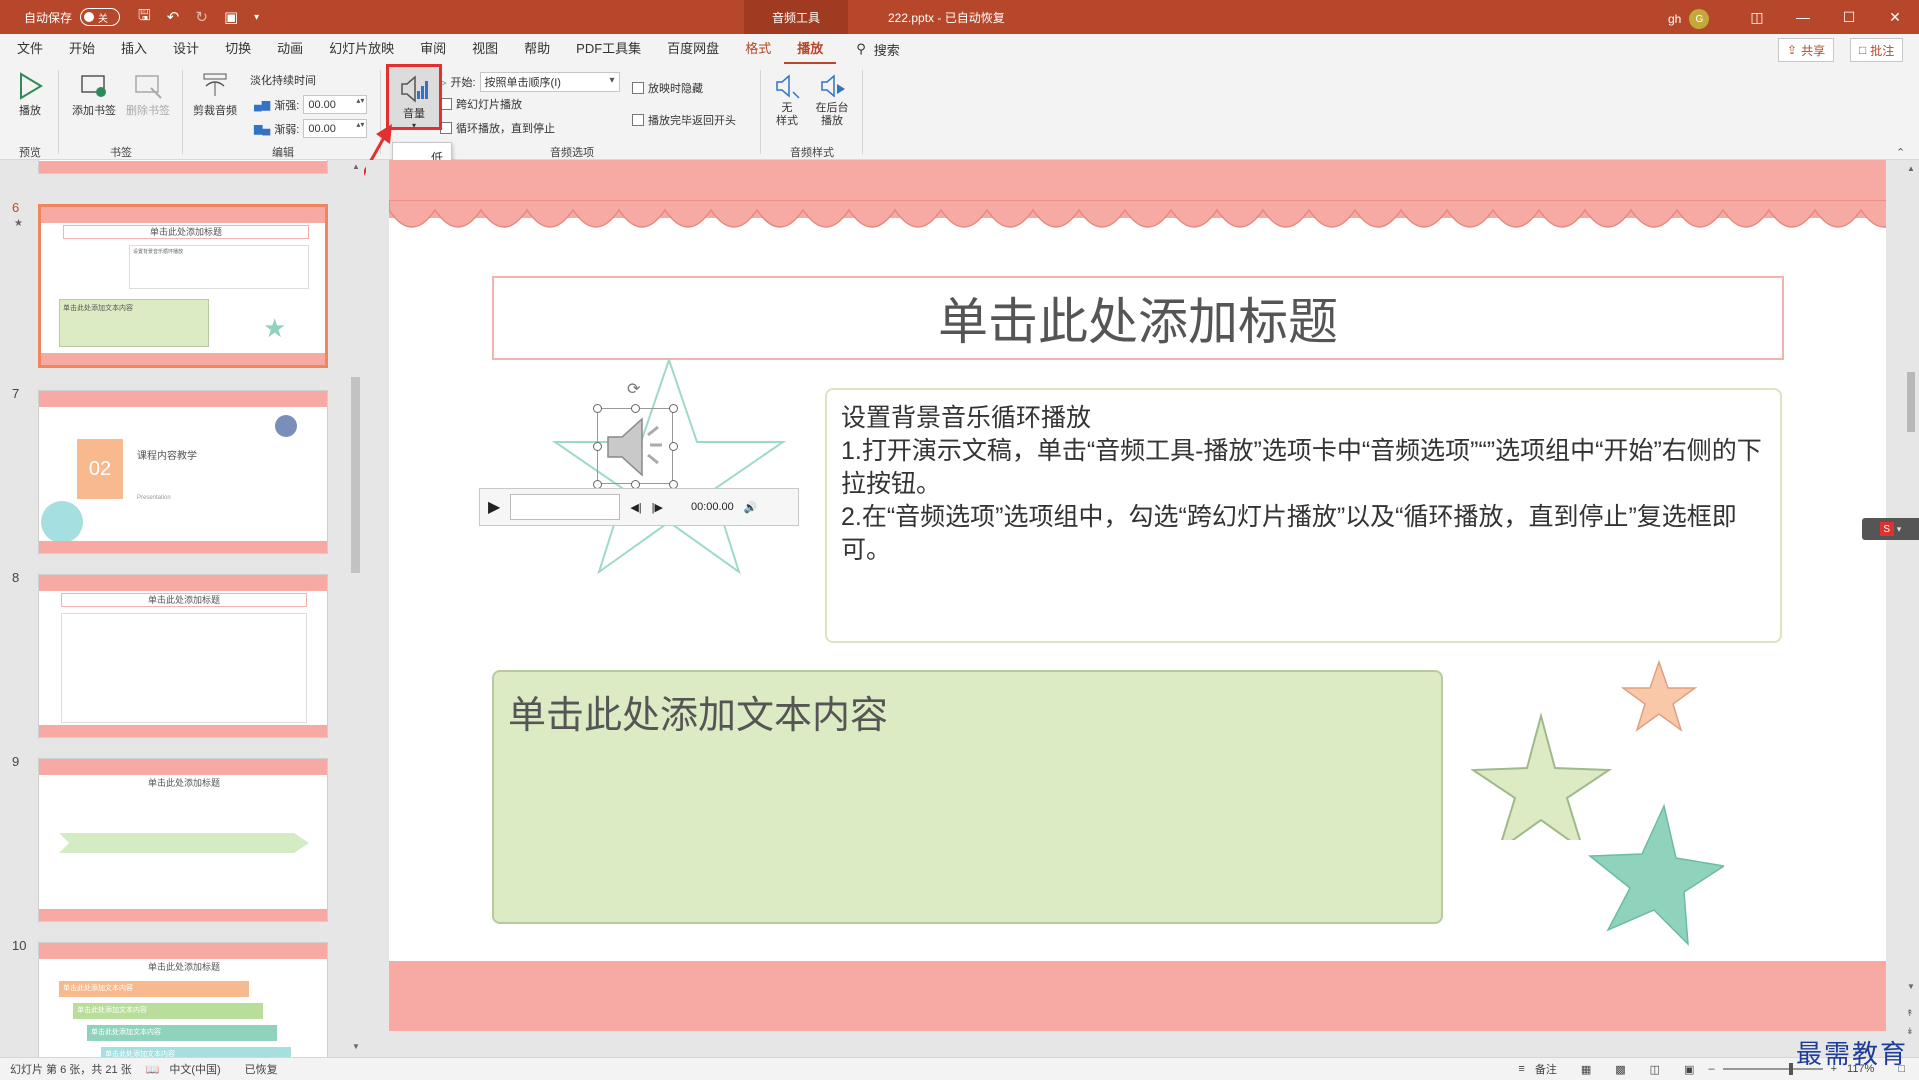 This screenshot has width=1919, height=1080. What do you see at coordinates (638, 120) in the screenshot?
I see `rewind-box` at bounding box center [638, 120].